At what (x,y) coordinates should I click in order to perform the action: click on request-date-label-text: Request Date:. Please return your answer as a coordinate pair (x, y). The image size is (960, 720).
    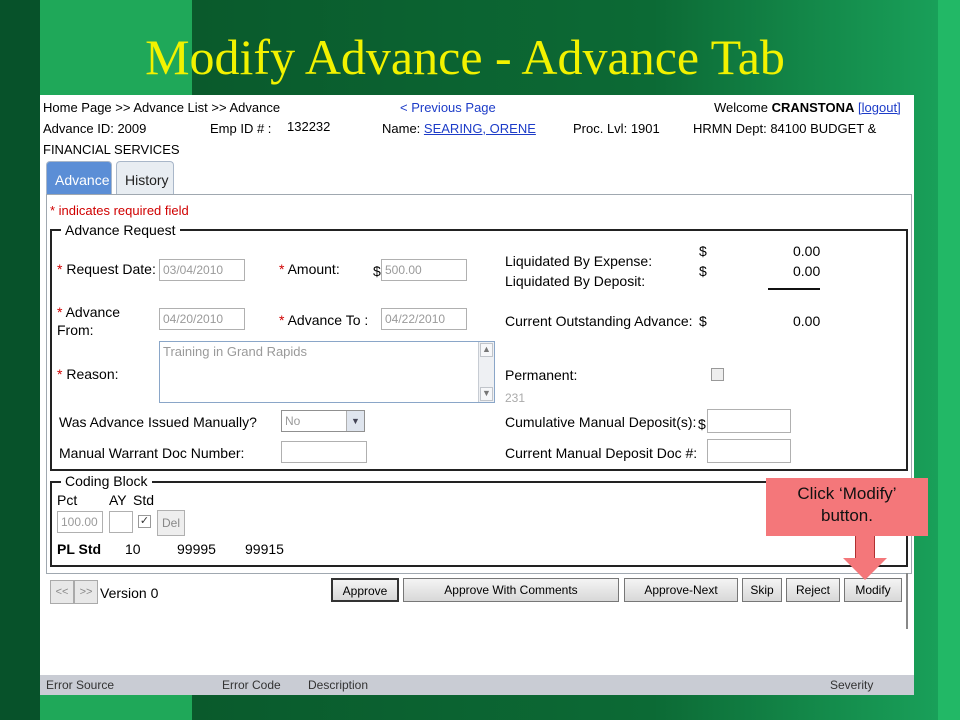
    Looking at the image, I should click on (111, 269).